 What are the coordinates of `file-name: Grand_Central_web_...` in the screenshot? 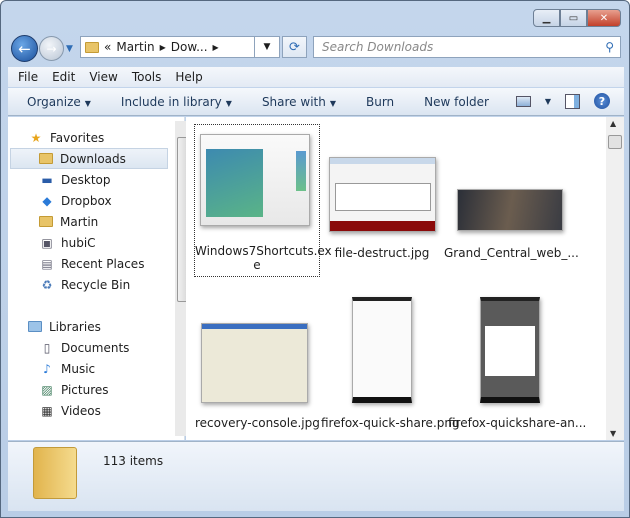 It's located at (511, 253).